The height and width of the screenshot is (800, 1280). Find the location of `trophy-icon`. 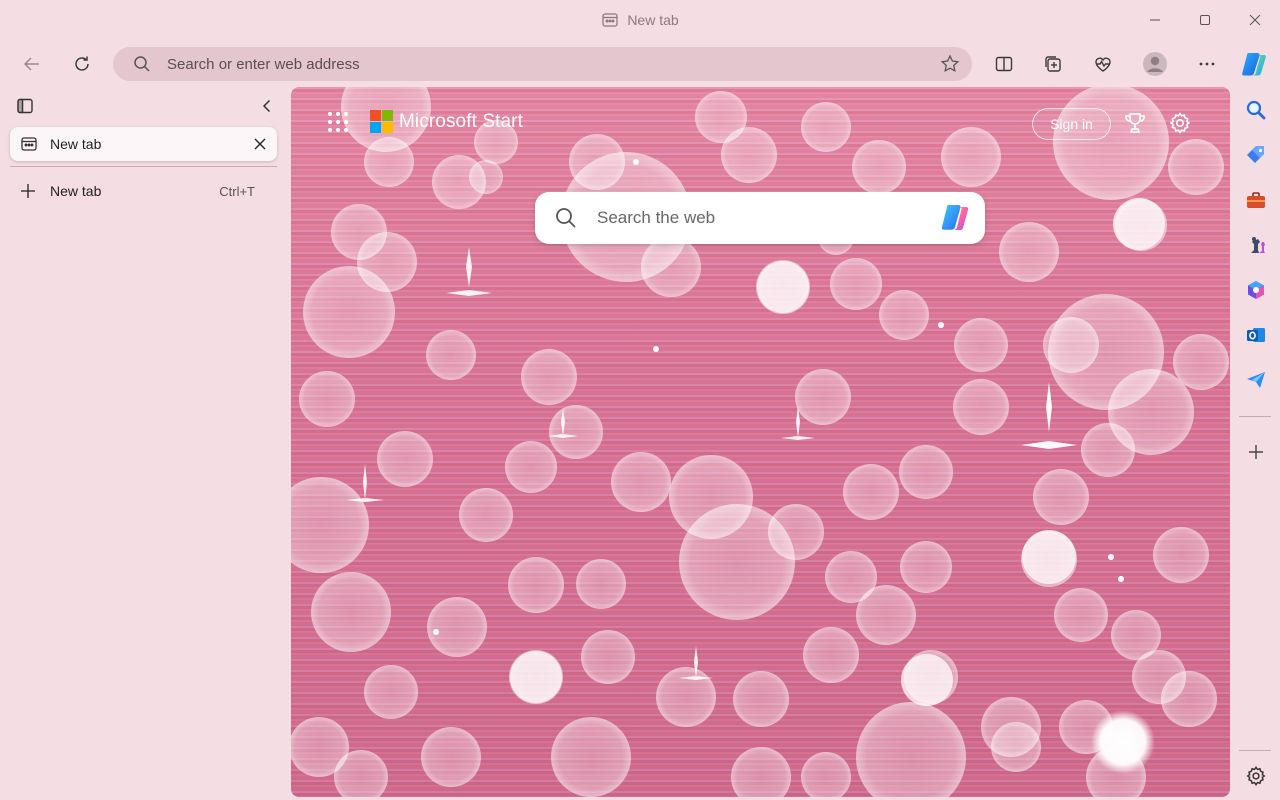

trophy-icon is located at coordinates (1135, 123).